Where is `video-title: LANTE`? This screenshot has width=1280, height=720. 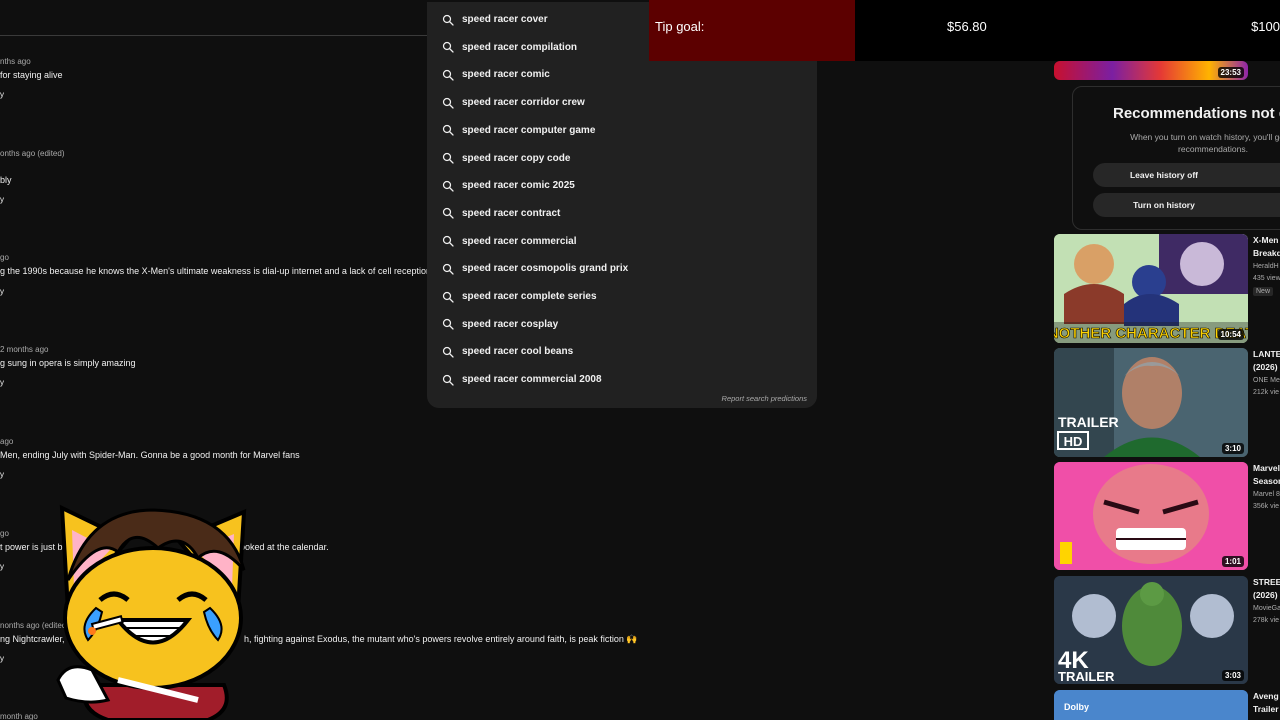
video-title: LANTE is located at coordinates (1266, 354).